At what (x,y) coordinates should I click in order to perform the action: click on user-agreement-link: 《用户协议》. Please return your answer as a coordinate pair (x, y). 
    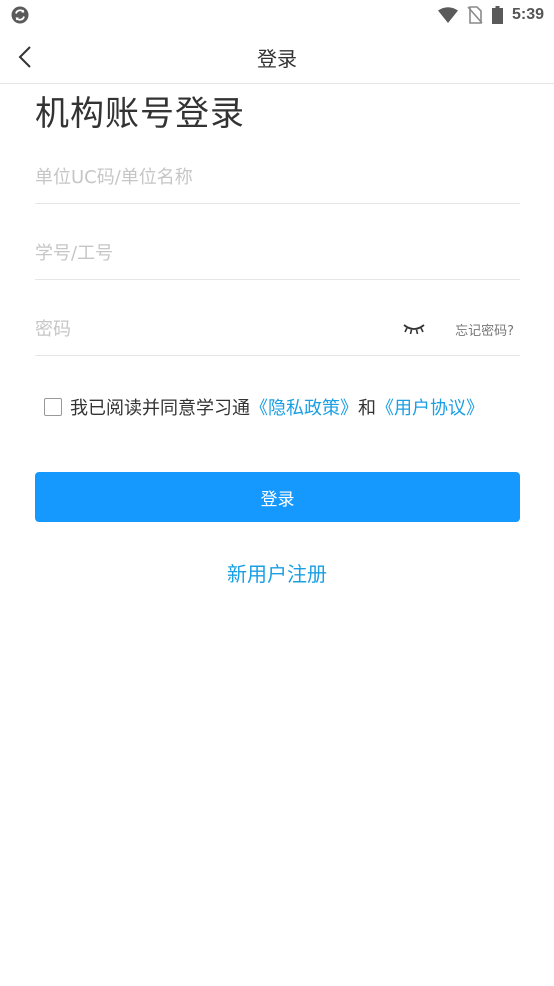
    Looking at the image, I should click on (430, 407).